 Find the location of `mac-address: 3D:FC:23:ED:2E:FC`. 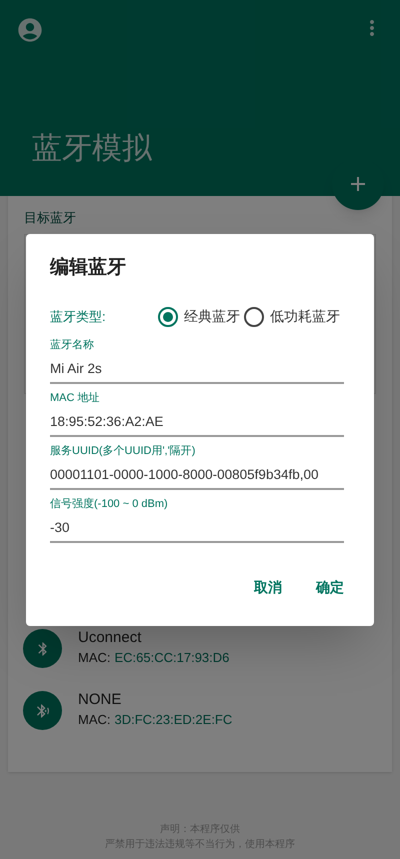

mac-address: 3D:FC:23:ED:2E:FC is located at coordinates (173, 720).